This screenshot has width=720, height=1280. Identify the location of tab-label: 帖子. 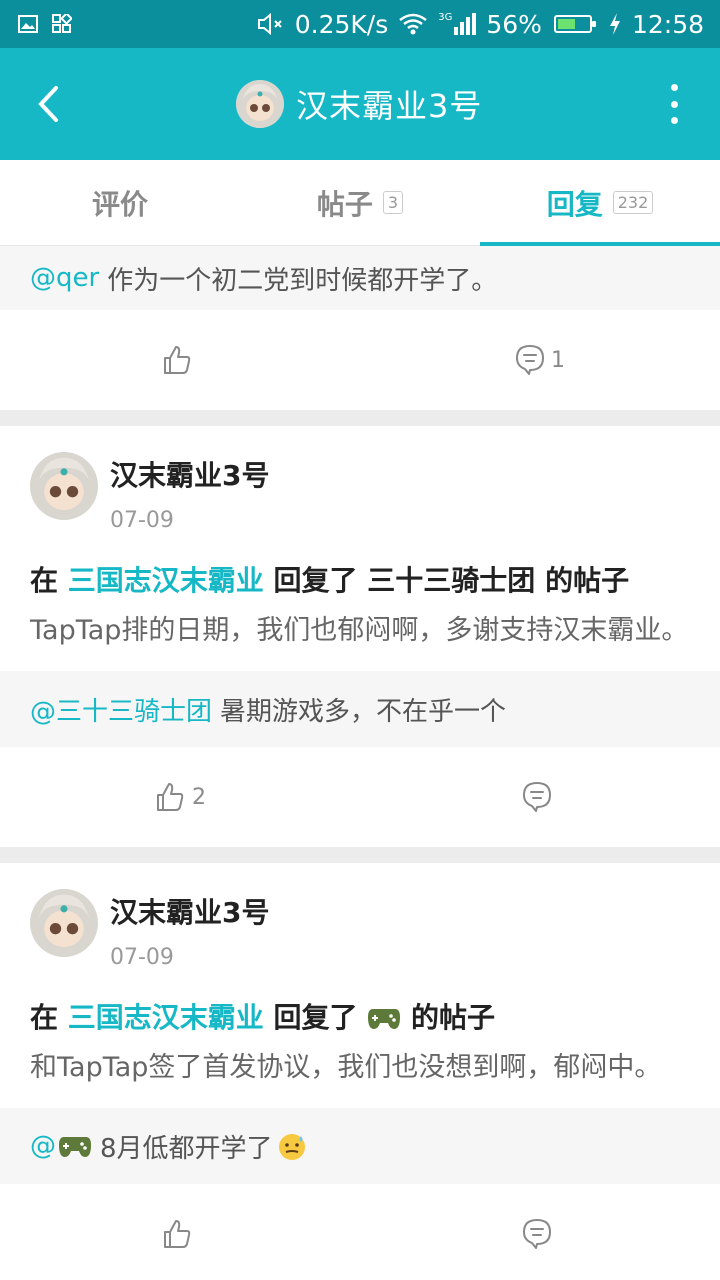
(344, 204).